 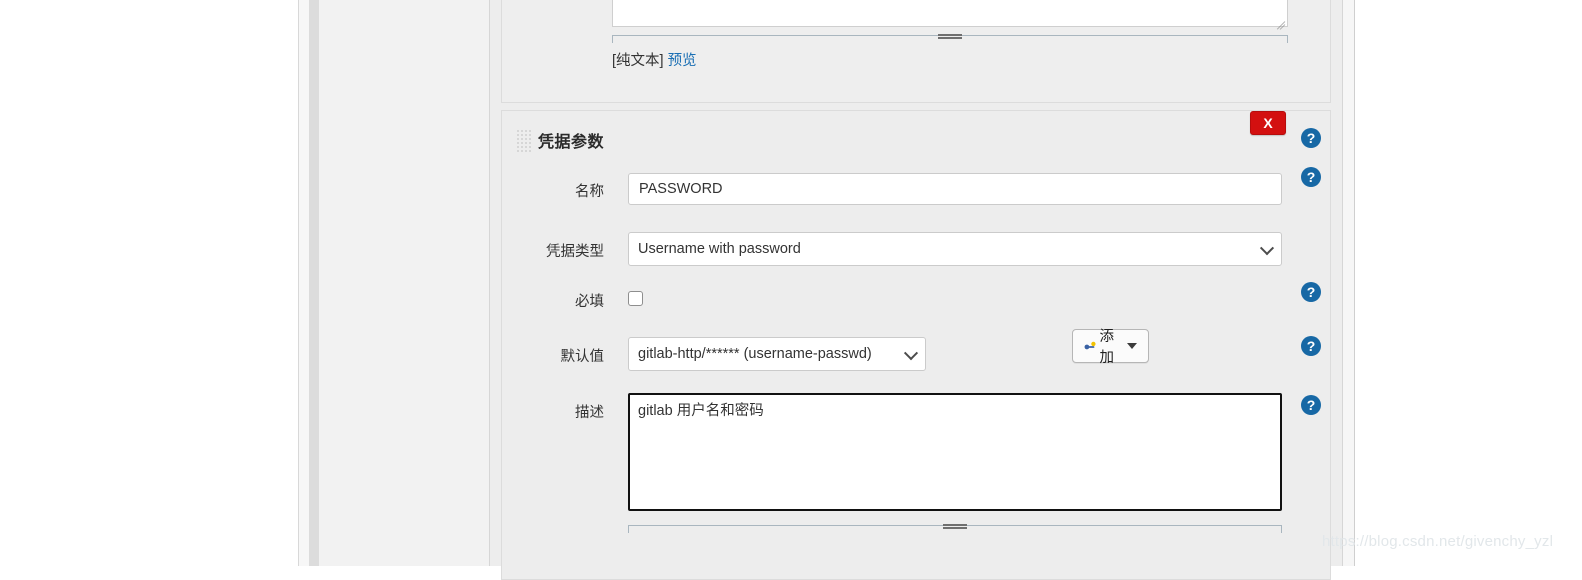 What do you see at coordinates (404, 283) in the screenshot?
I see `sidebar-column` at bounding box center [404, 283].